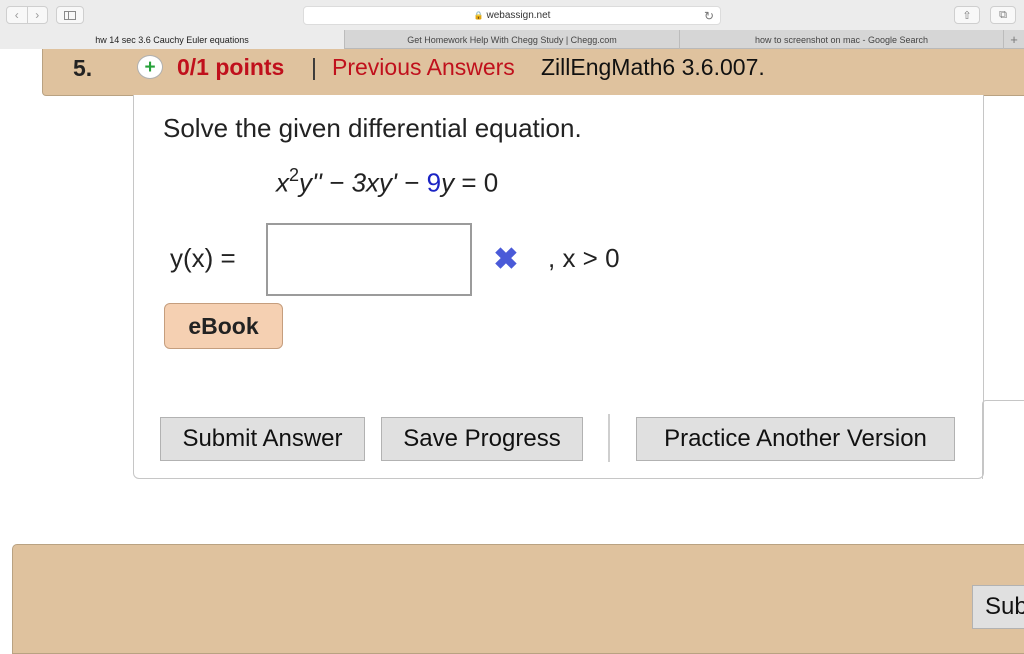 The image size is (1024, 654). I want to click on eq-minus: −, so click(412, 182).